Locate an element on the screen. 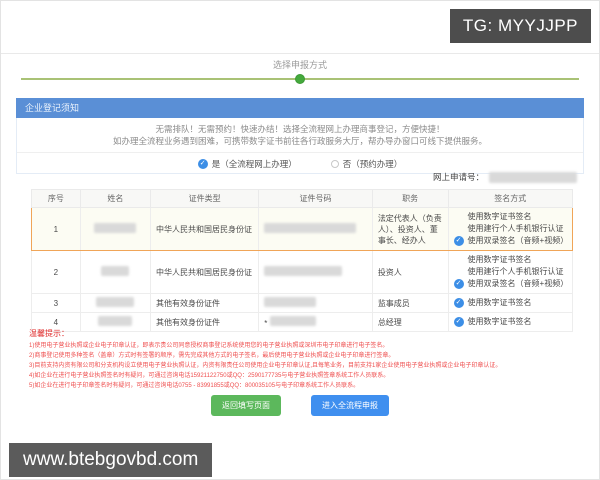 The image size is (600, 480). col-header-index: 序号 is located at coordinates (56, 198).